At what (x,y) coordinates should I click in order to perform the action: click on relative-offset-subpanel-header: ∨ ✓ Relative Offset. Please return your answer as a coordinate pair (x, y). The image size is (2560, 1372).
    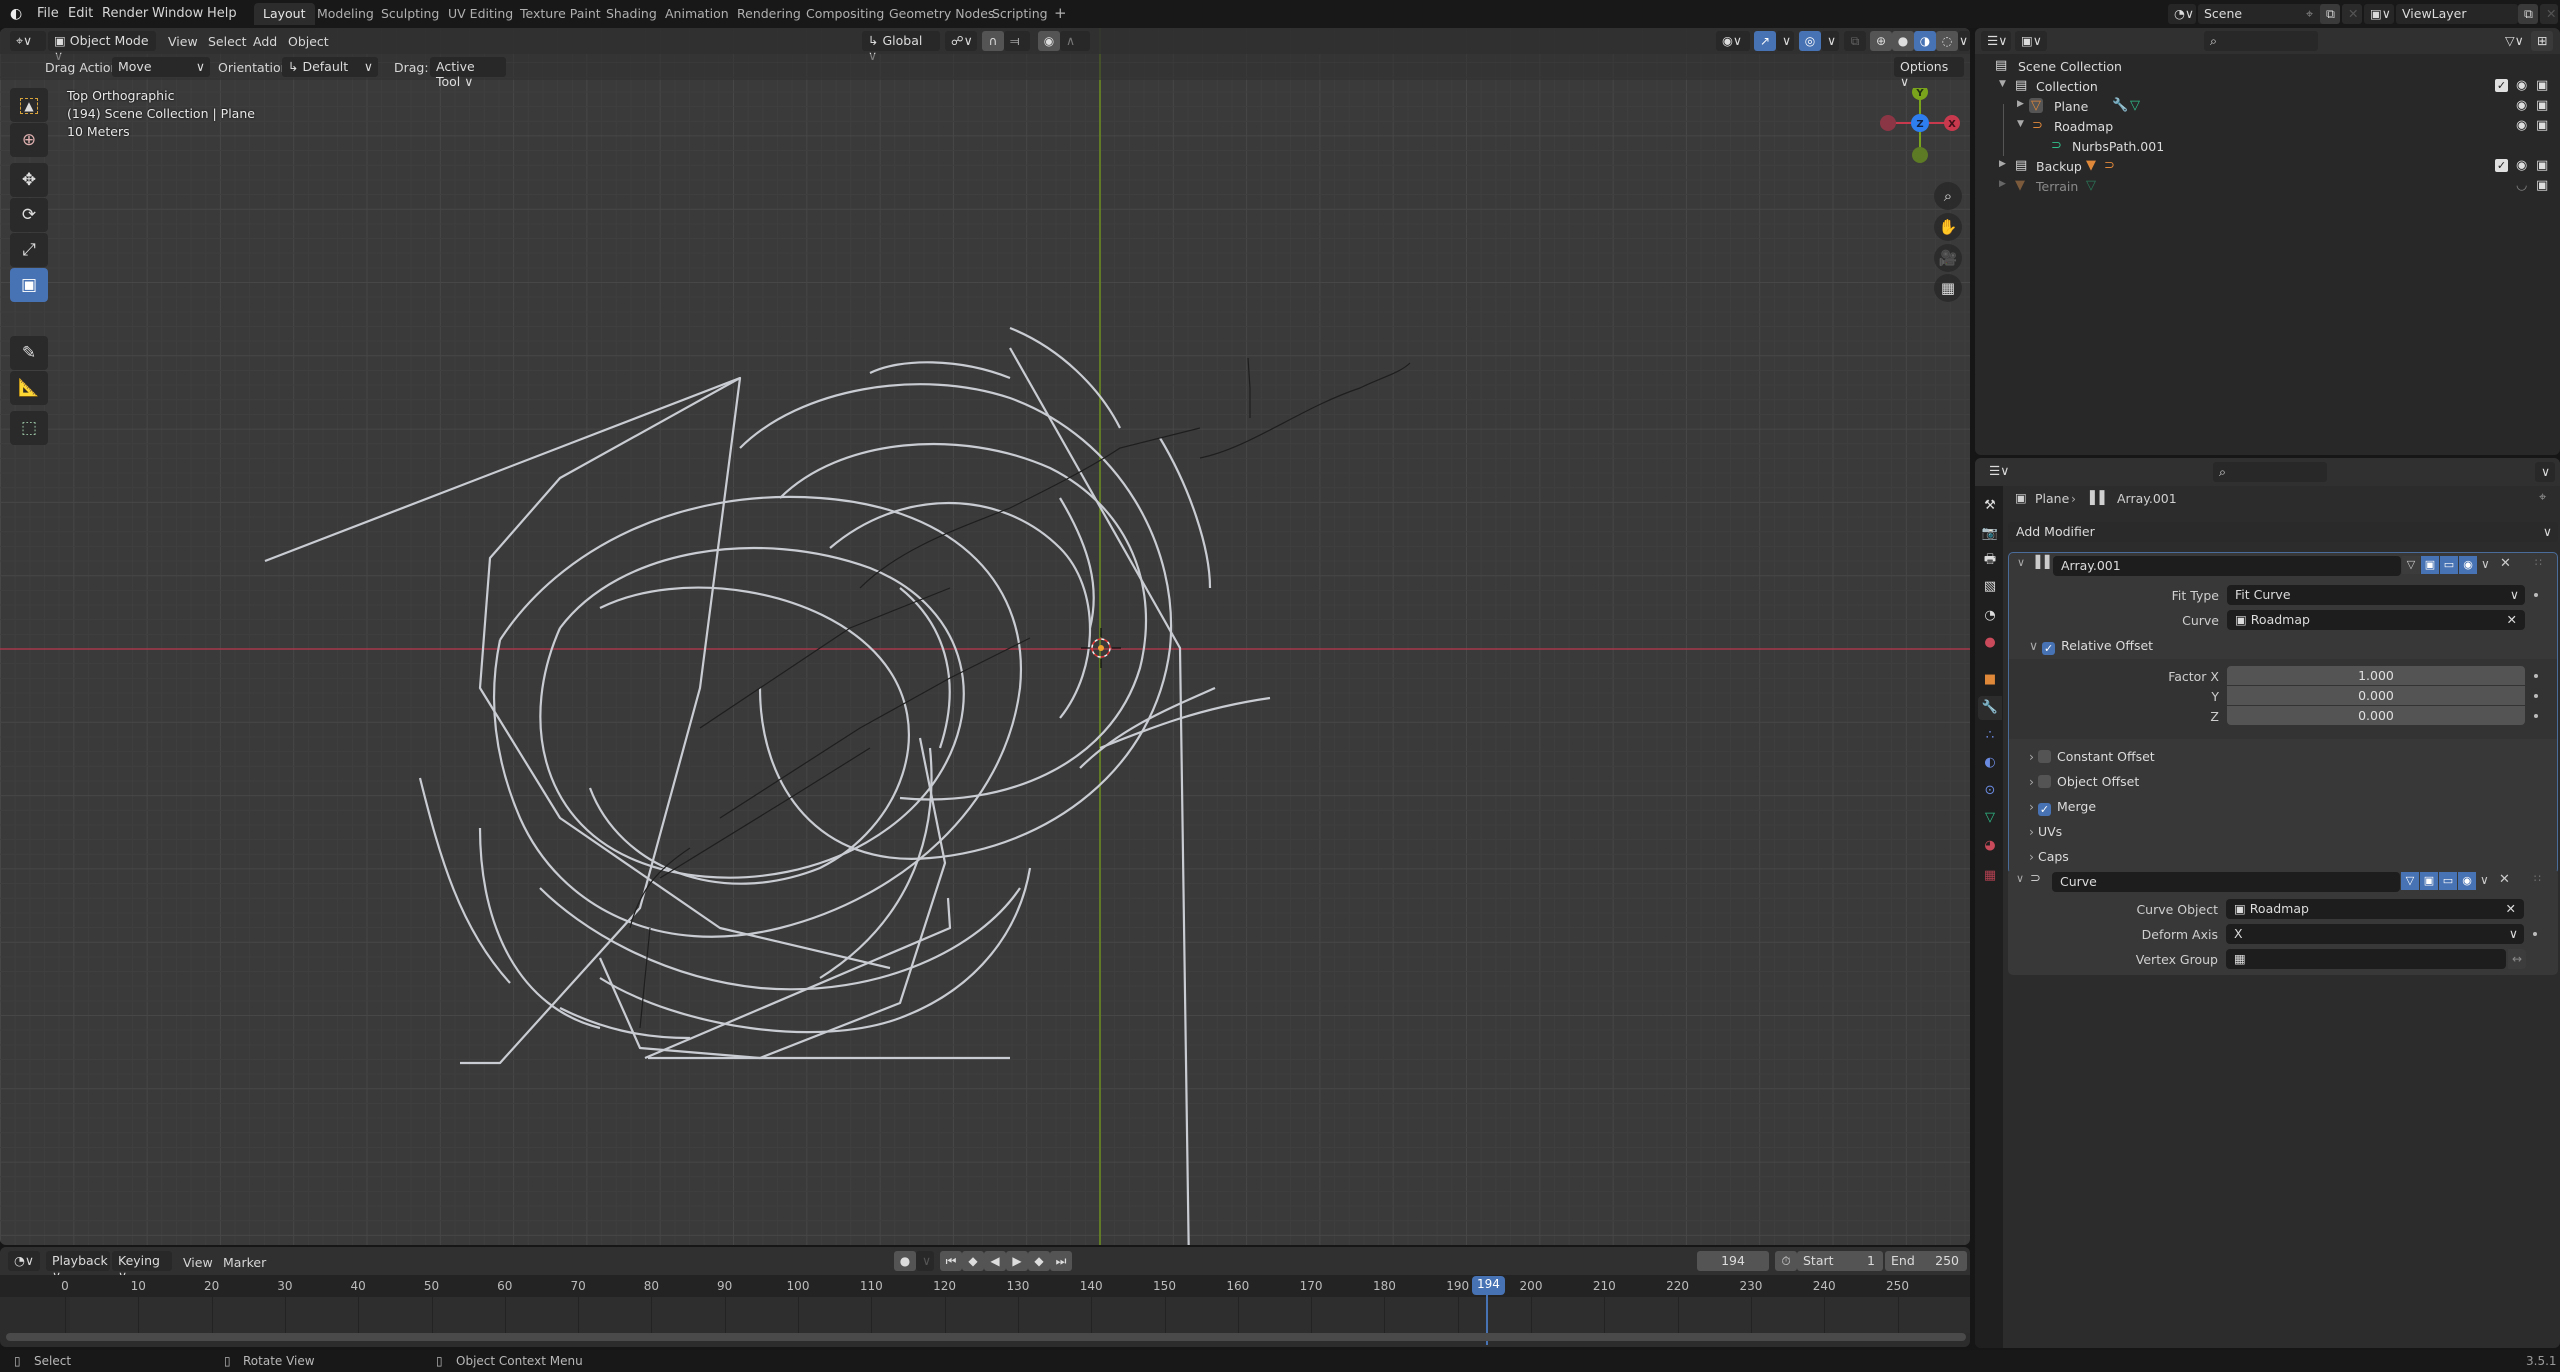
    Looking at the image, I should click on (2091, 648).